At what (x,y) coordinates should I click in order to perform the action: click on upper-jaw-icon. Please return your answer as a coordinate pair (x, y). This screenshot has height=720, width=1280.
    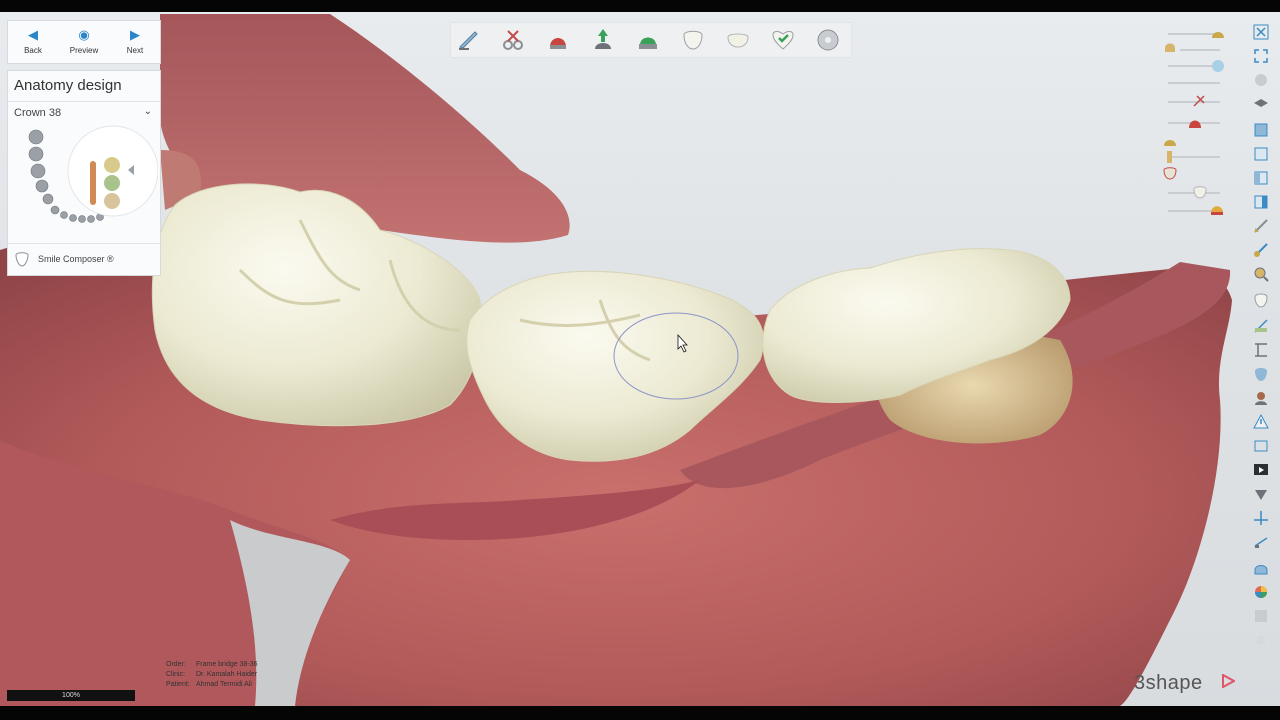
    Looking at the image, I should click on (1218, 33).